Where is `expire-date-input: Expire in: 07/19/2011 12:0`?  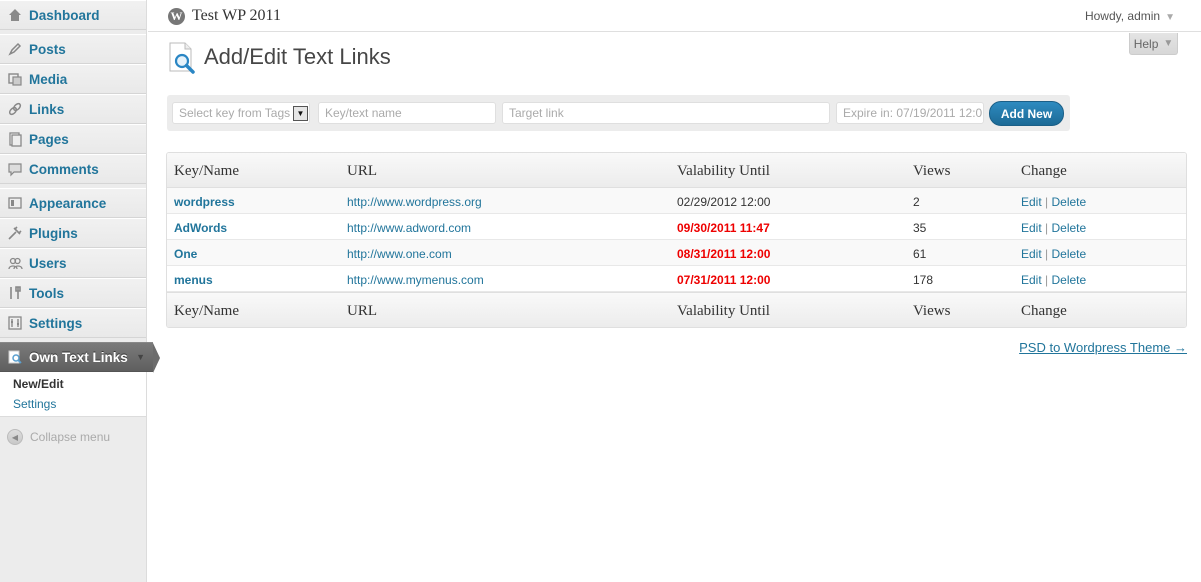 expire-date-input: Expire in: 07/19/2011 12:0 is located at coordinates (910, 113).